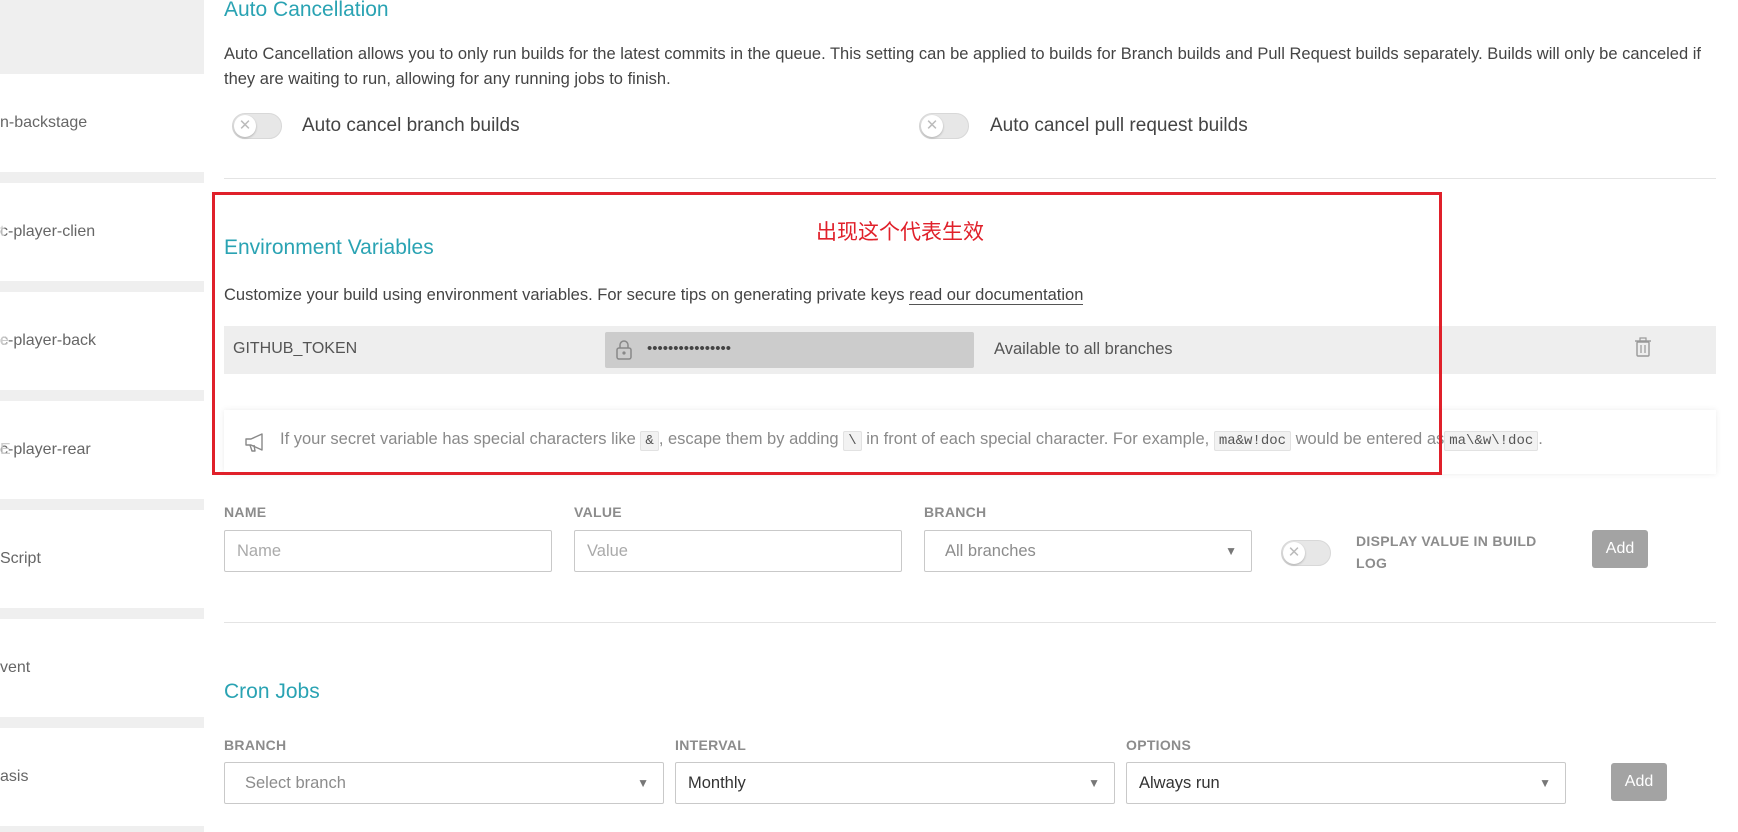 This screenshot has width=1738, height=832. Describe the element at coordinates (295, 783) in the screenshot. I see `cron-branch-select-value: Select branch` at that location.